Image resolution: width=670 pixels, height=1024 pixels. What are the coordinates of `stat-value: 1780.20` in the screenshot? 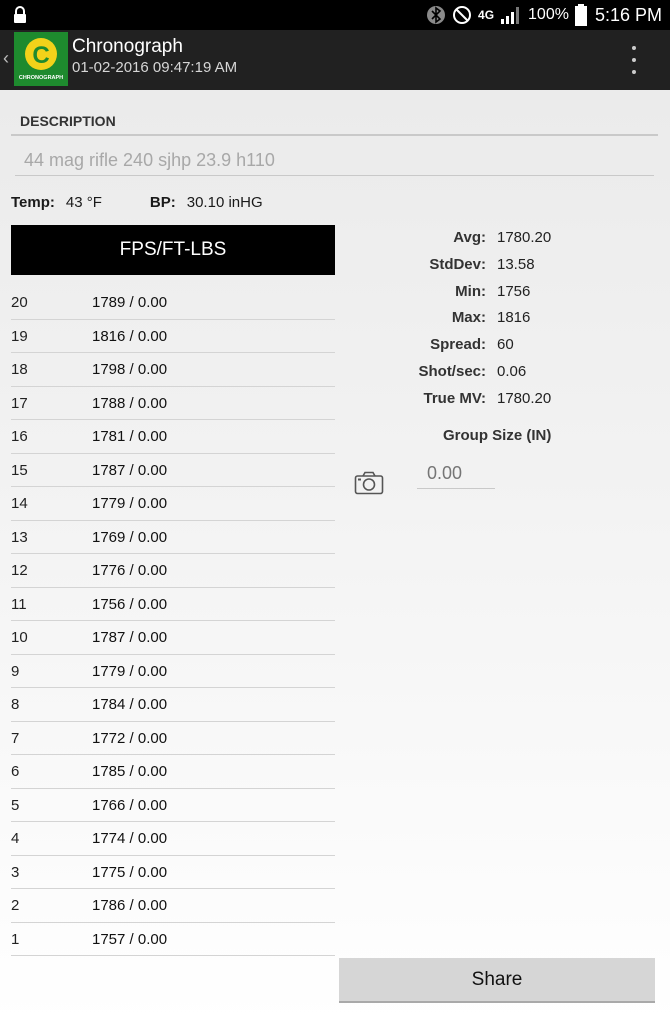 It's located at (524, 237).